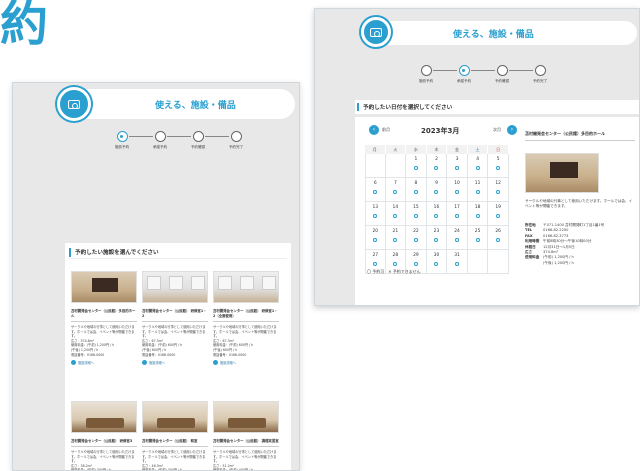 The image size is (640, 471). Describe the element at coordinates (375, 214) in the screenshot. I see `calendar-day: 13` at that location.